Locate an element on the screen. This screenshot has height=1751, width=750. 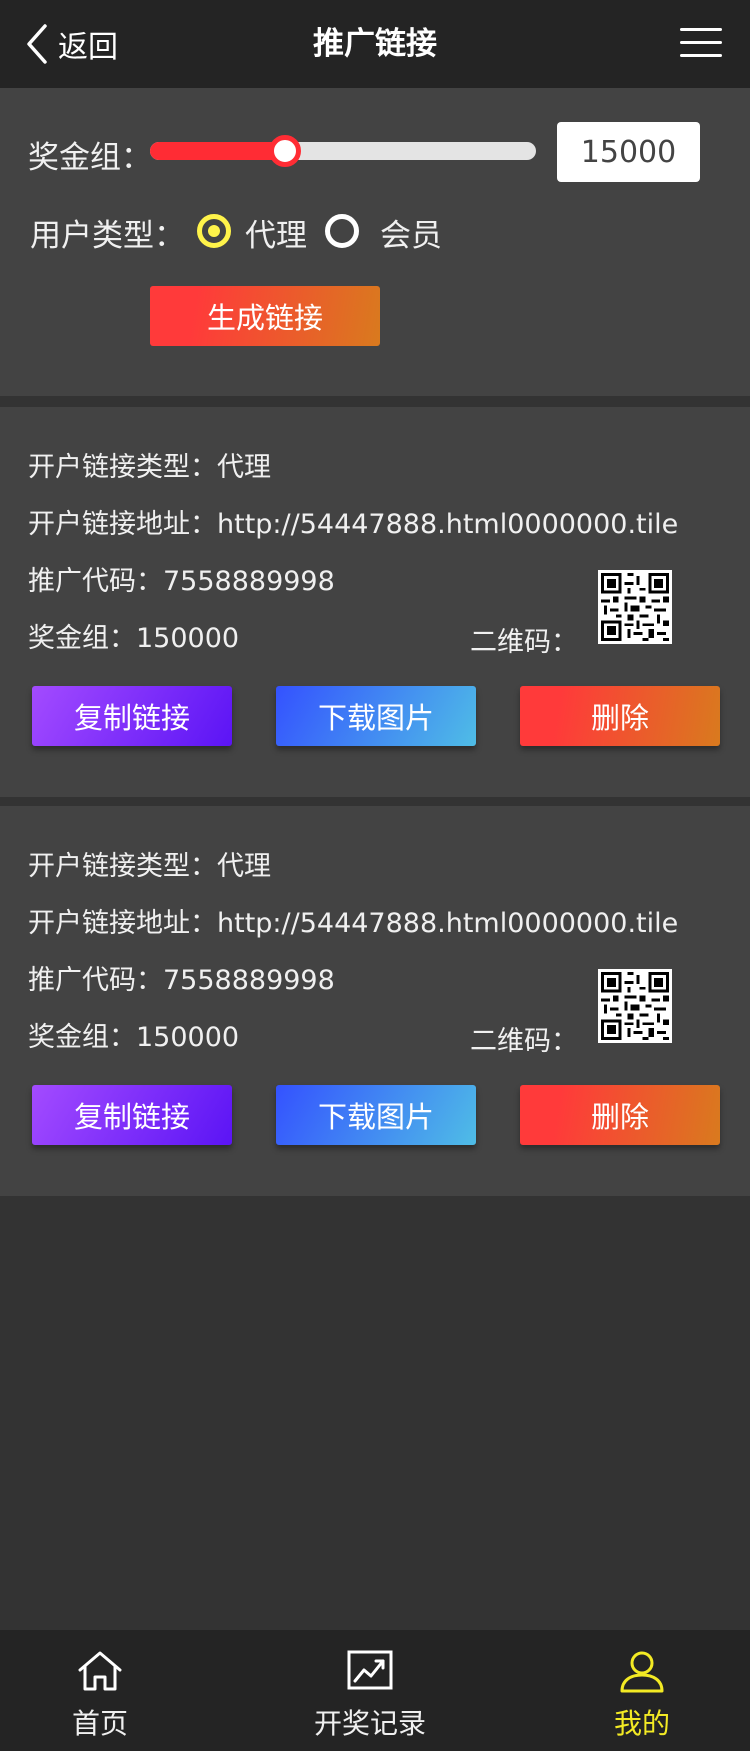
radio-agent-label: 代理 is located at coordinates (276, 232).